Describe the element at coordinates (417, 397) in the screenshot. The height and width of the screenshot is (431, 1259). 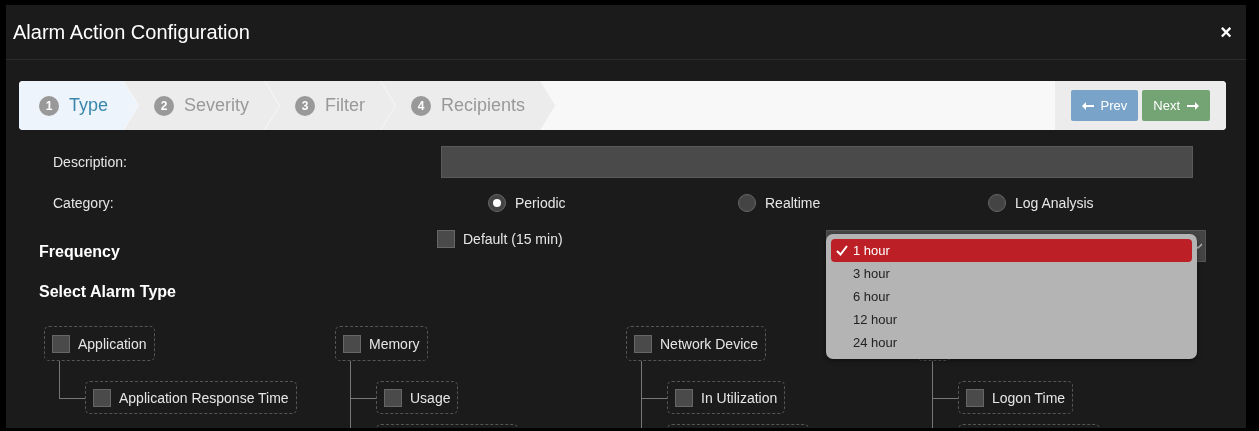
I see `alarm-type-item: Usage` at that location.